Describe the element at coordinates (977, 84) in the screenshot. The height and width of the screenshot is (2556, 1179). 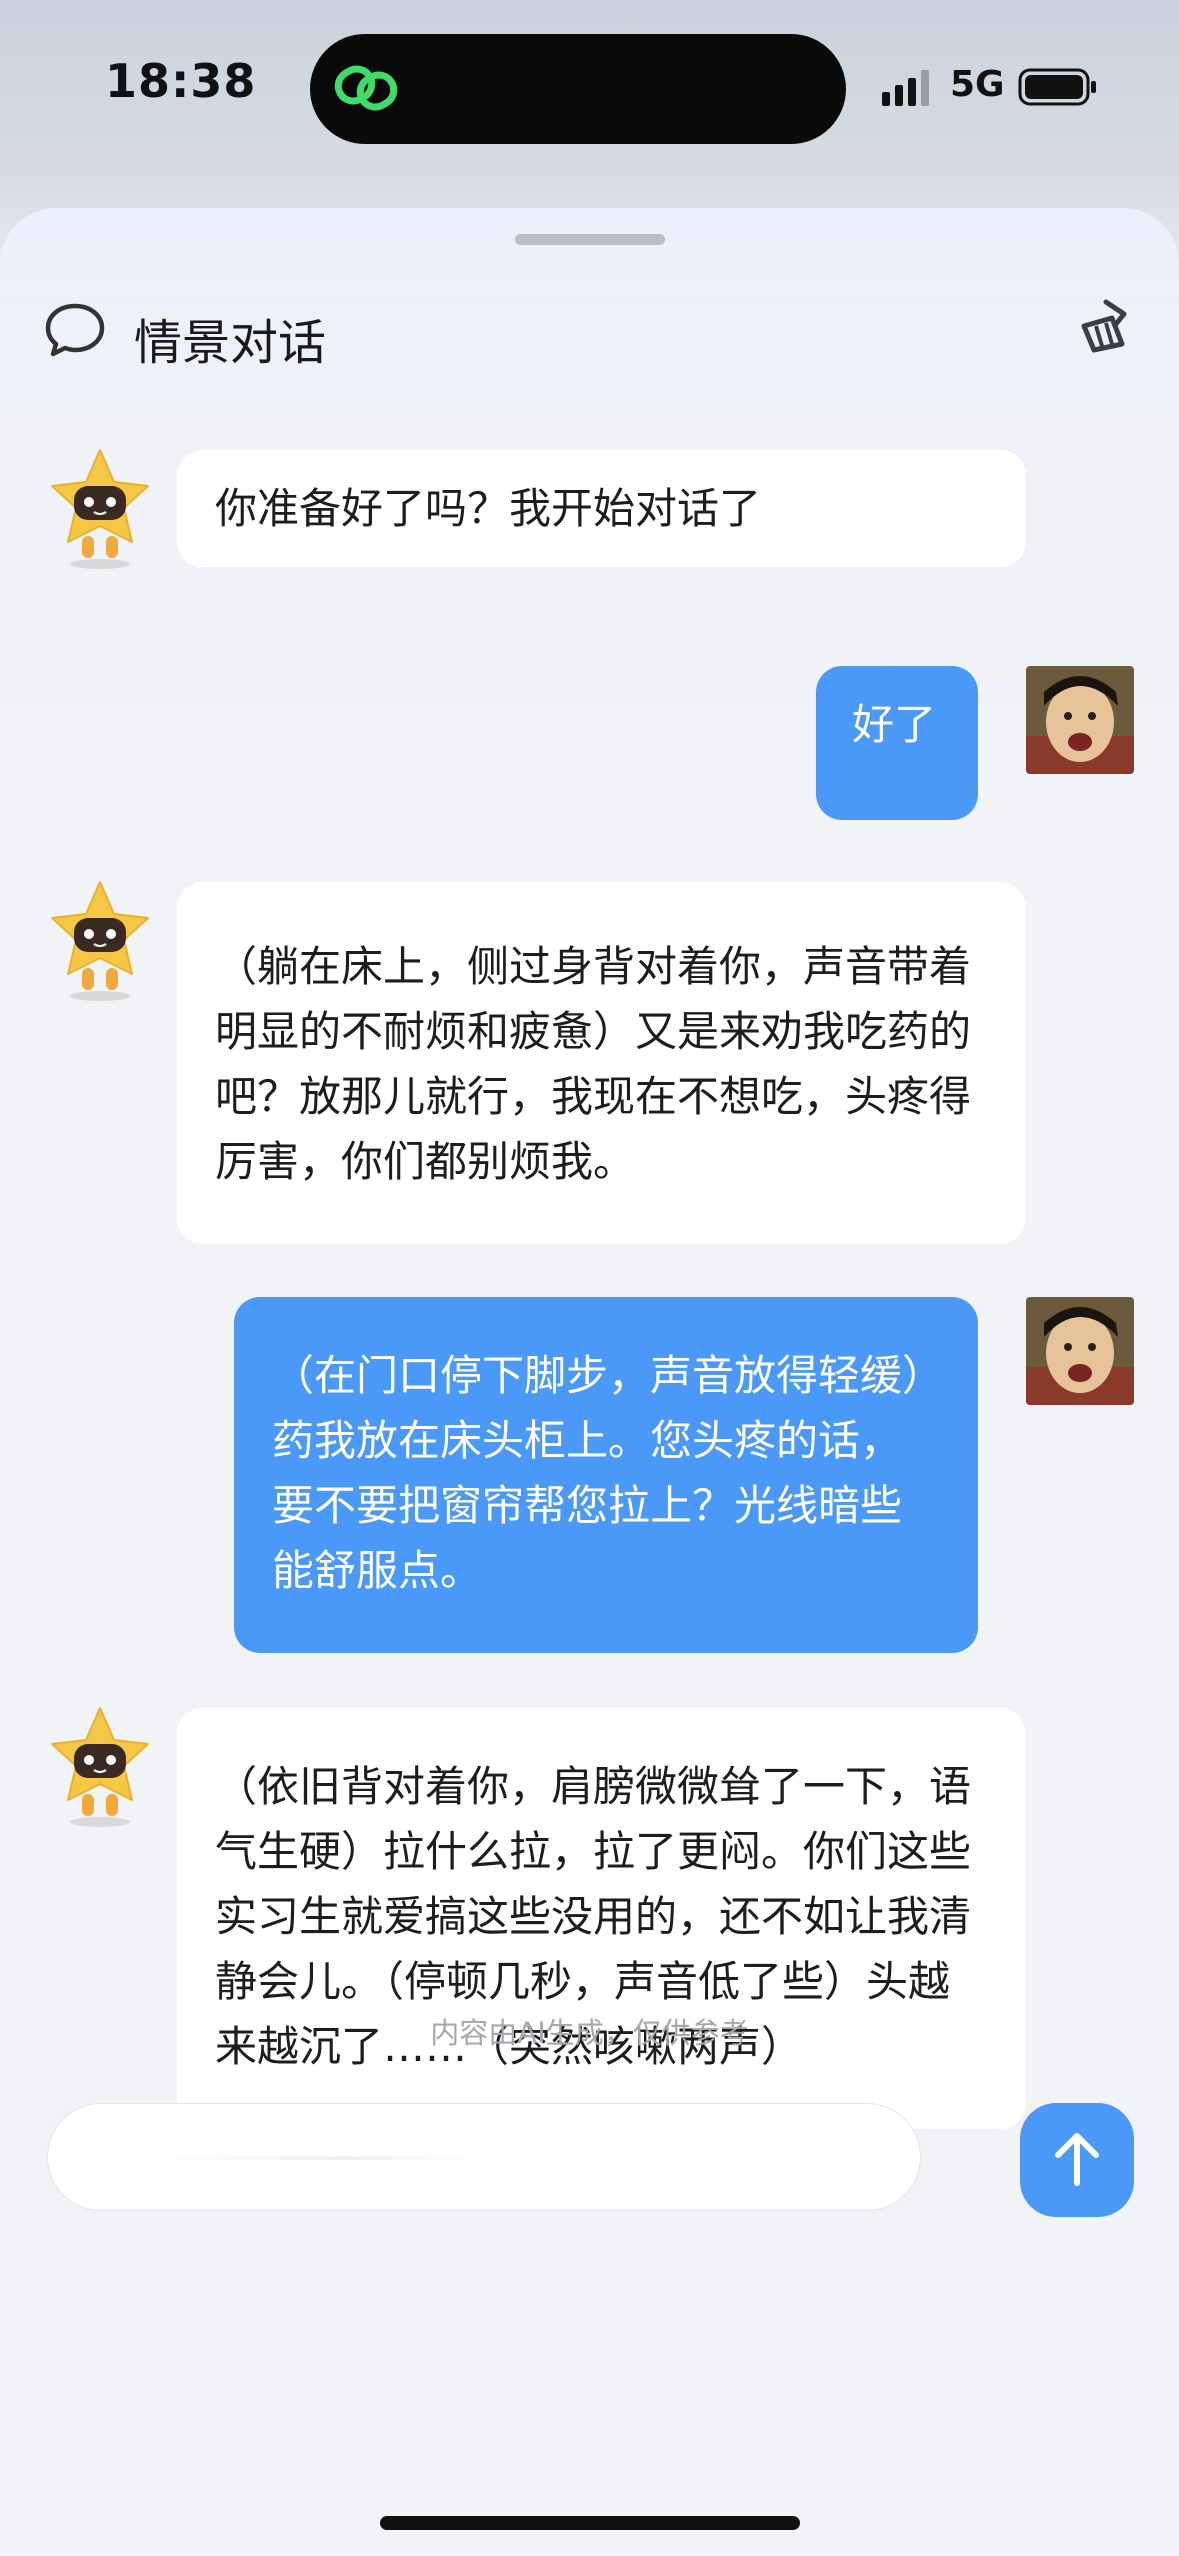
I see `network-label: 5G` at that location.